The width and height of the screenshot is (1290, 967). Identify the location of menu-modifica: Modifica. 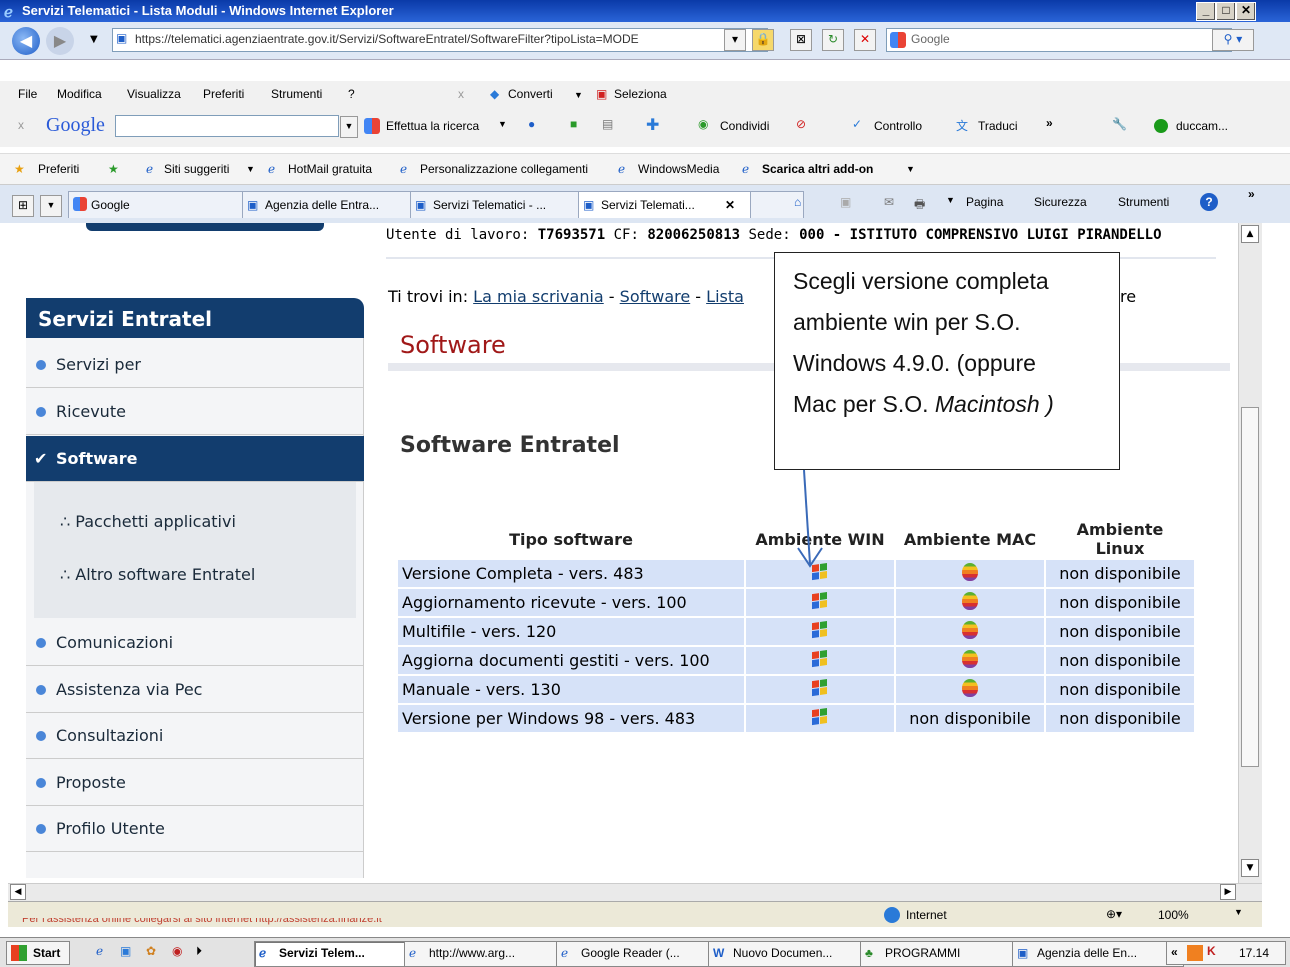
(79, 94).